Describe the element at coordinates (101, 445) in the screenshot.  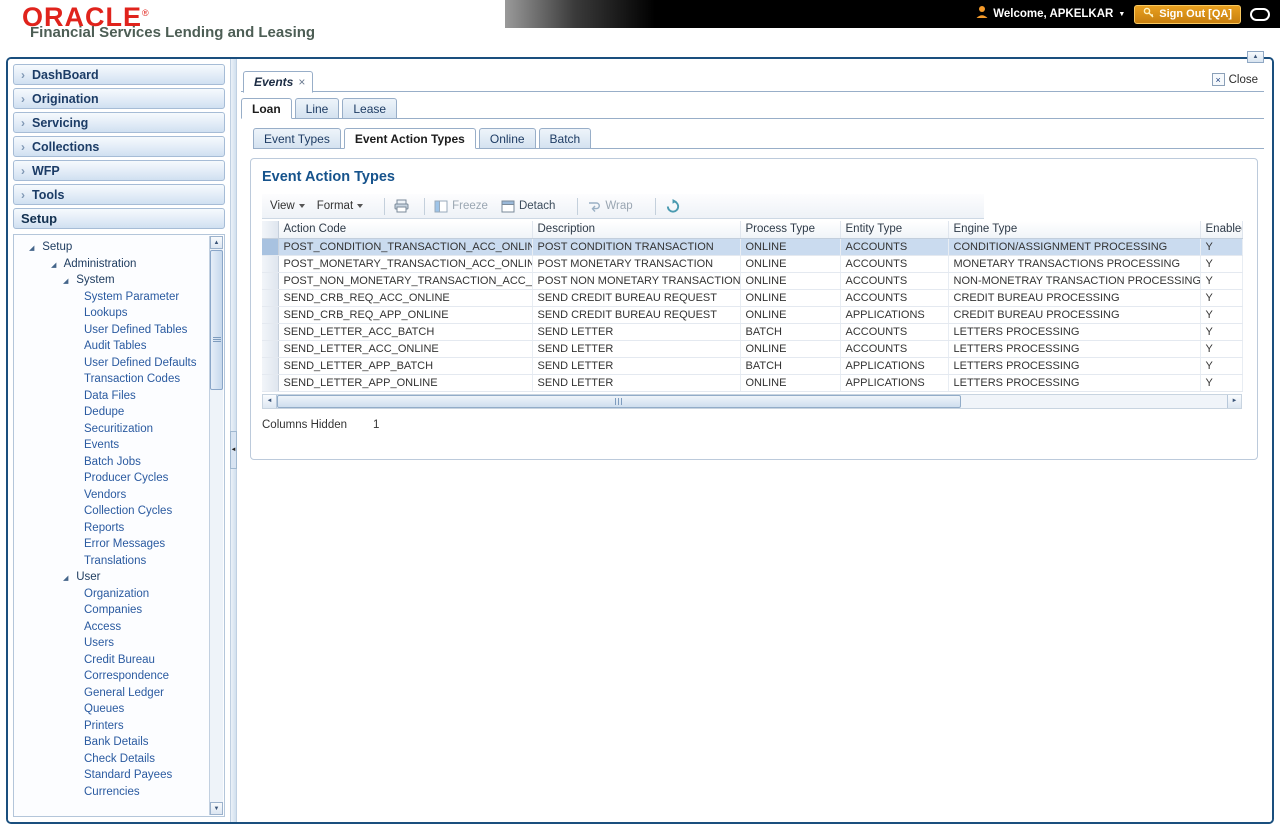
I see `tree-leaf-label: Events` at that location.